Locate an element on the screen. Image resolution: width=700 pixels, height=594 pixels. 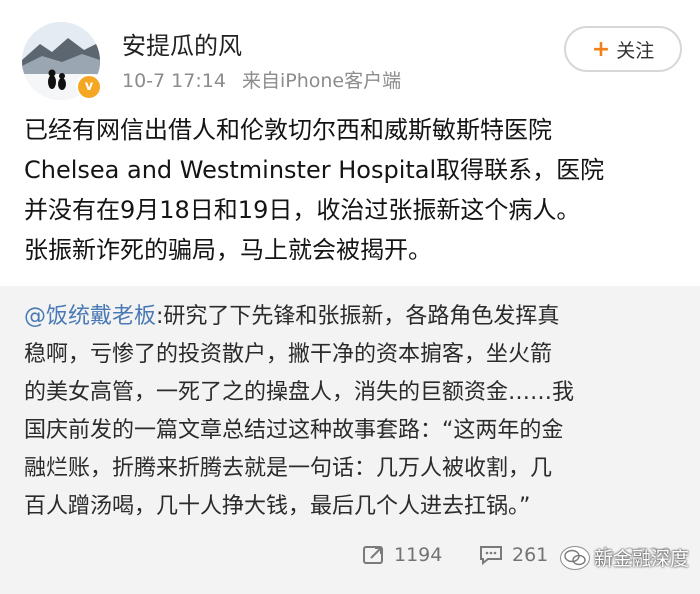
comment-icon is located at coordinates (491, 556).